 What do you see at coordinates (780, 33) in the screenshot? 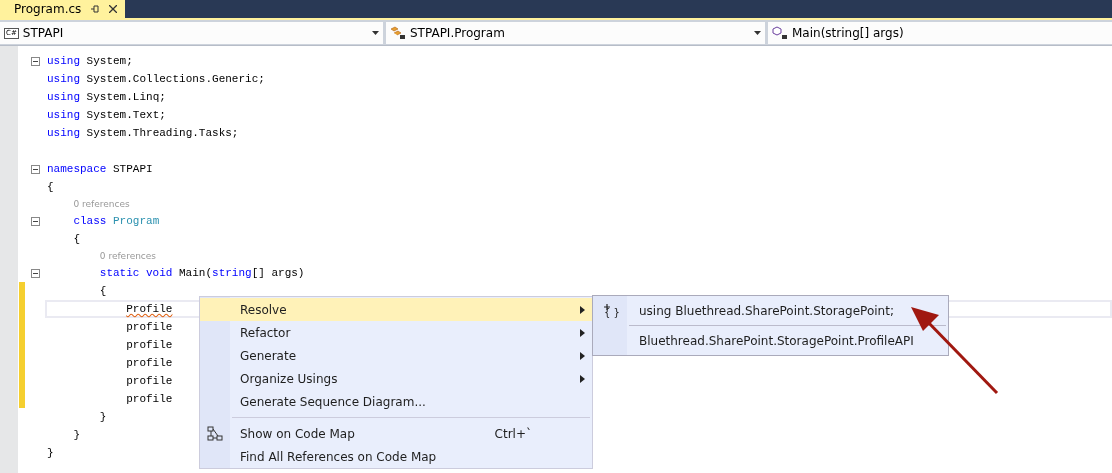
I see `method-icon` at bounding box center [780, 33].